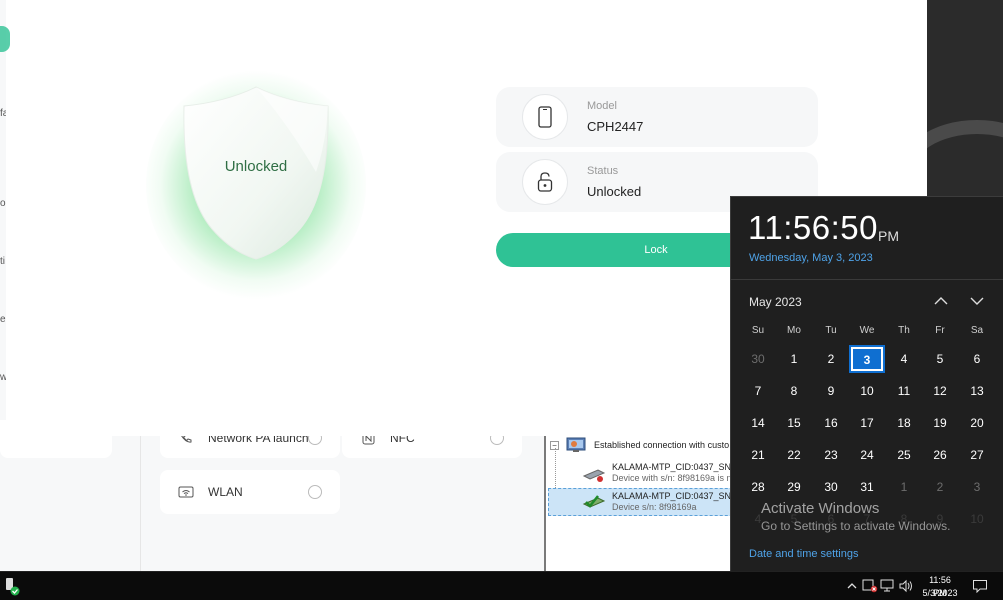 The height and width of the screenshot is (600, 1003). What do you see at coordinates (977, 301) in the screenshot?
I see `chevron-down-icon` at bounding box center [977, 301].